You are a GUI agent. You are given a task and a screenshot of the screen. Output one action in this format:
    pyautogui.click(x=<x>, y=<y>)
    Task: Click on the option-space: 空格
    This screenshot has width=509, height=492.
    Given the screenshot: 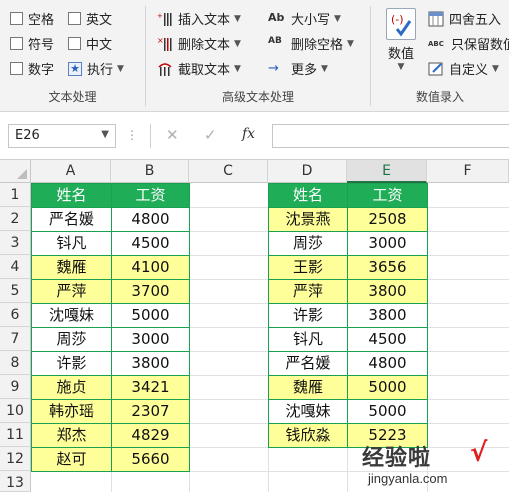 What is the action you would take?
    pyautogui.click(x=32, y=18)
    